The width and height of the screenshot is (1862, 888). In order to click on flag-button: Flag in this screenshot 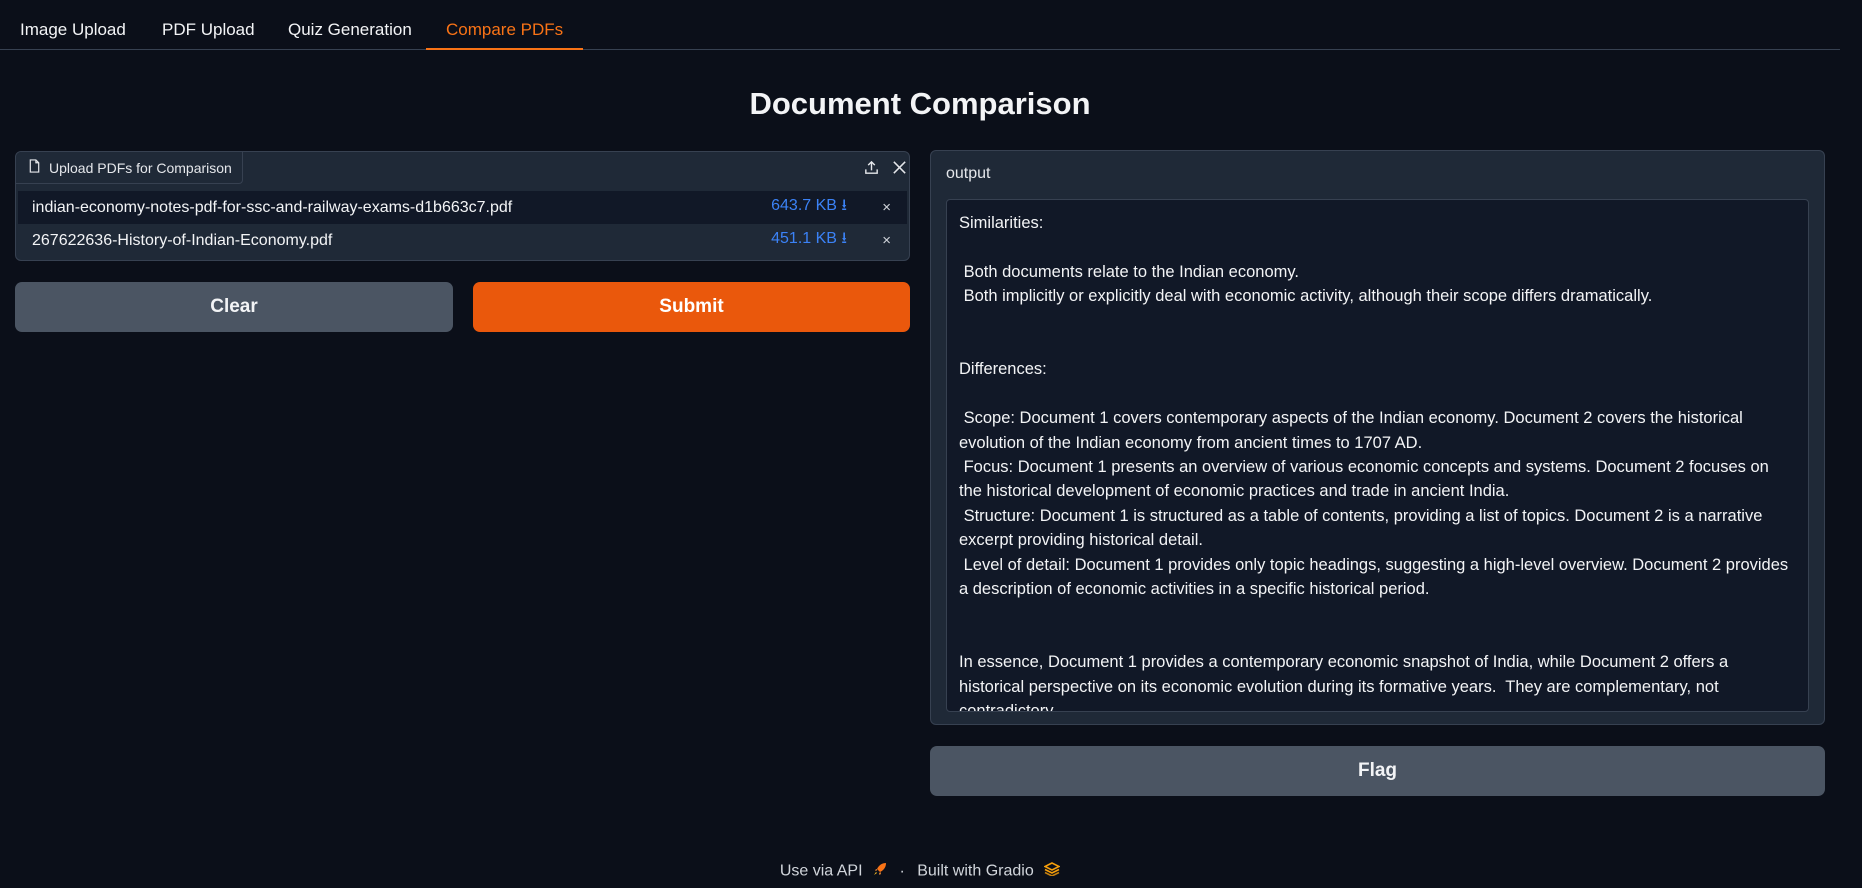, I will do `click(1377, 771)`.